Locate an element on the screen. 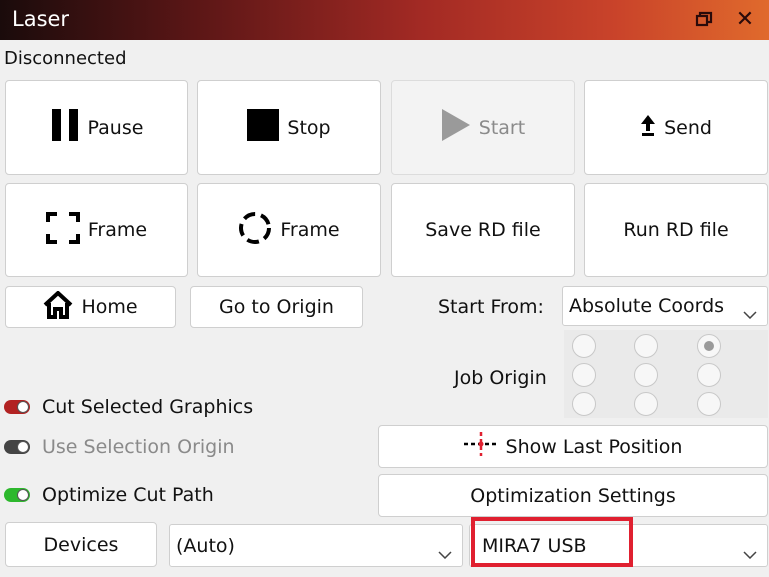  stop-button: Stop is located at coordinates (289, 127).